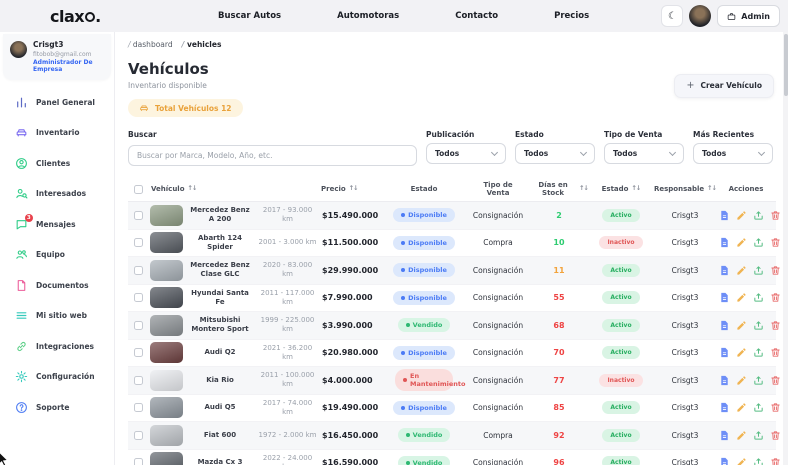  Describe the element at coordinates (700, 16) in the screenshot. I see `avatar` at that location.